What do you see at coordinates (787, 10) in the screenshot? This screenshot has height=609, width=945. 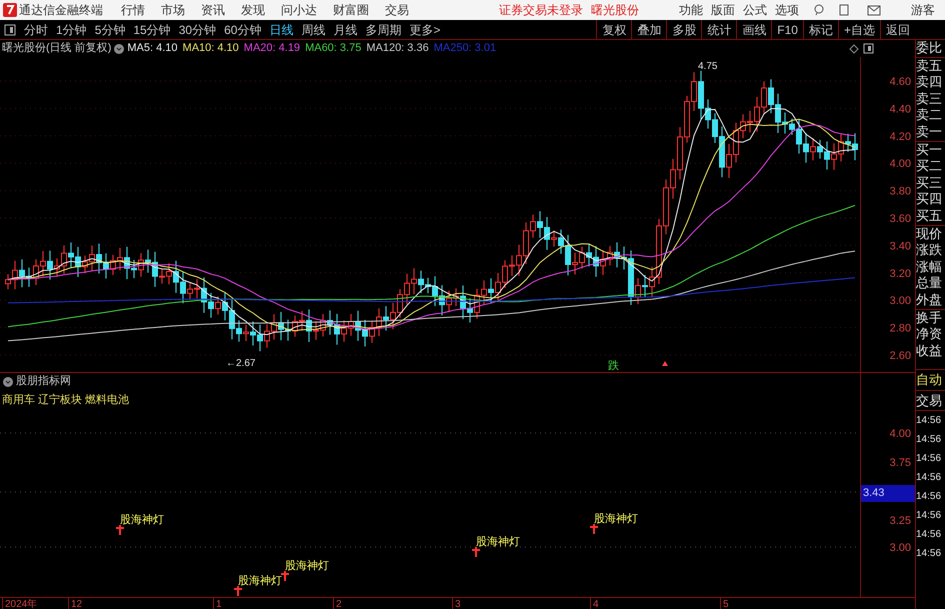 I see `menu-item: 选项` at bounding box center [787, 10].